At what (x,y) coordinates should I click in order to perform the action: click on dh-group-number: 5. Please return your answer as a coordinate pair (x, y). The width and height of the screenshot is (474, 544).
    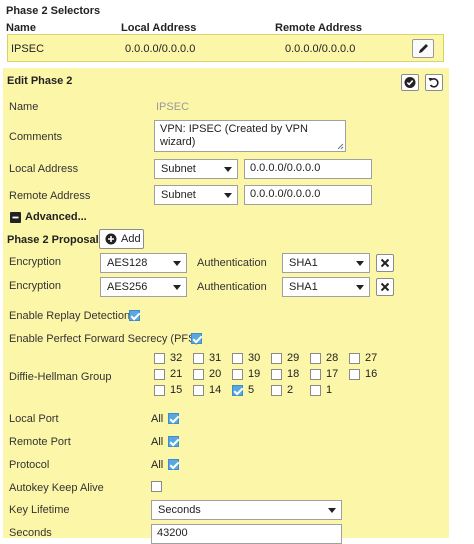
    Looking at the image, I should click on (251, 390).